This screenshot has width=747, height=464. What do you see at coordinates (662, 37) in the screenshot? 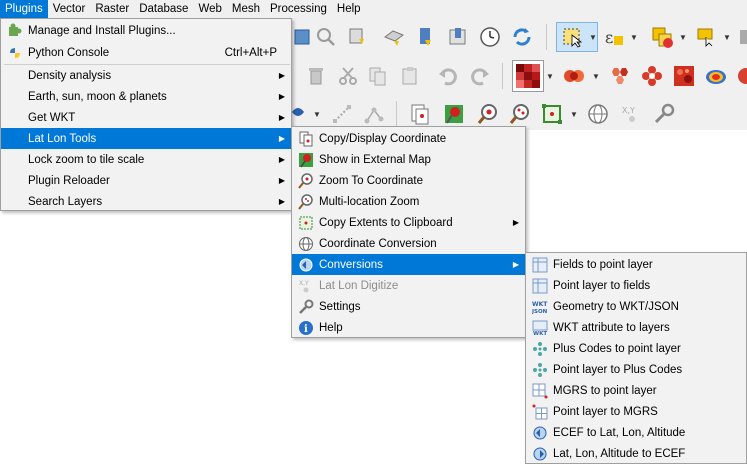
I see `deselect-features-icon` at bounding box center [662, 37].